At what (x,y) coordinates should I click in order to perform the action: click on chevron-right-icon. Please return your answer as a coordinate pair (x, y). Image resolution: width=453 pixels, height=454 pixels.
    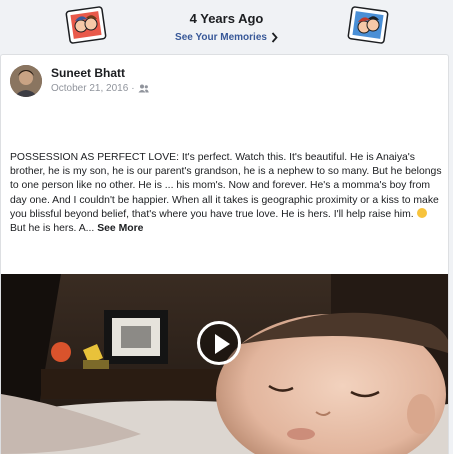
    Looking at the image, I should click on (274, 37).